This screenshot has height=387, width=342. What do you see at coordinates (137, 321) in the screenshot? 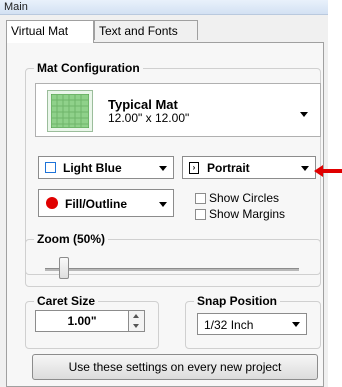
I see `caret-size-stepper` at bounding box center [137, 321].